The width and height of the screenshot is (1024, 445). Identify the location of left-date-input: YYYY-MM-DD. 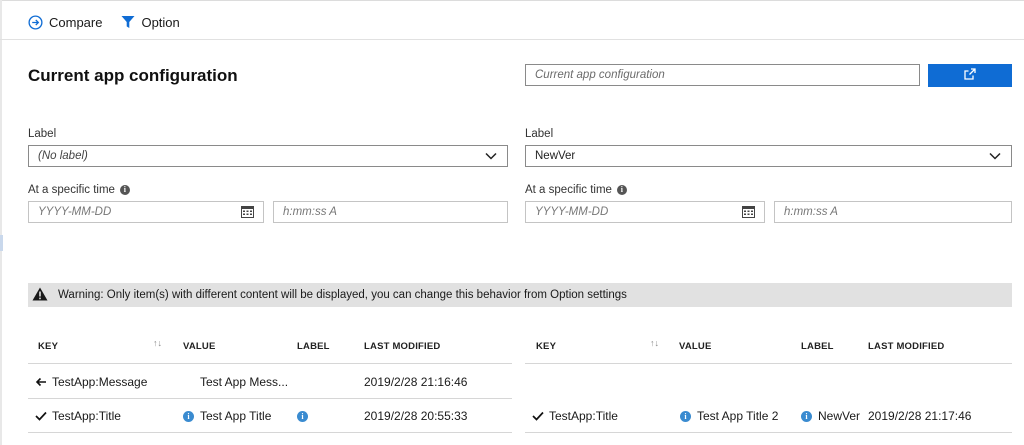
(146, 212).